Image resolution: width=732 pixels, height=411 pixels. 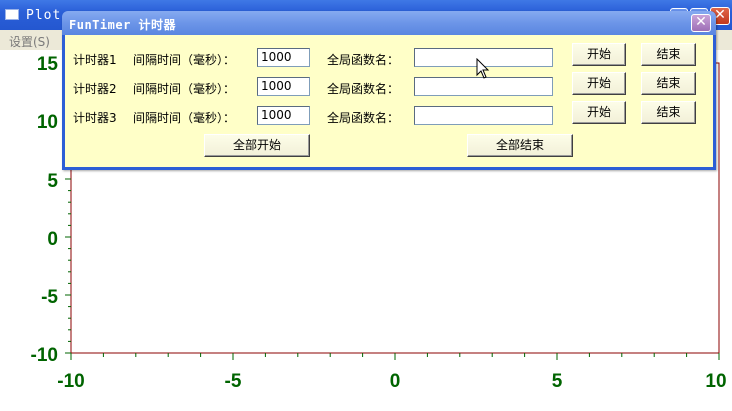 I want to click on timer-3-function-label: 全局函数名：, so click(x=363, y=118).